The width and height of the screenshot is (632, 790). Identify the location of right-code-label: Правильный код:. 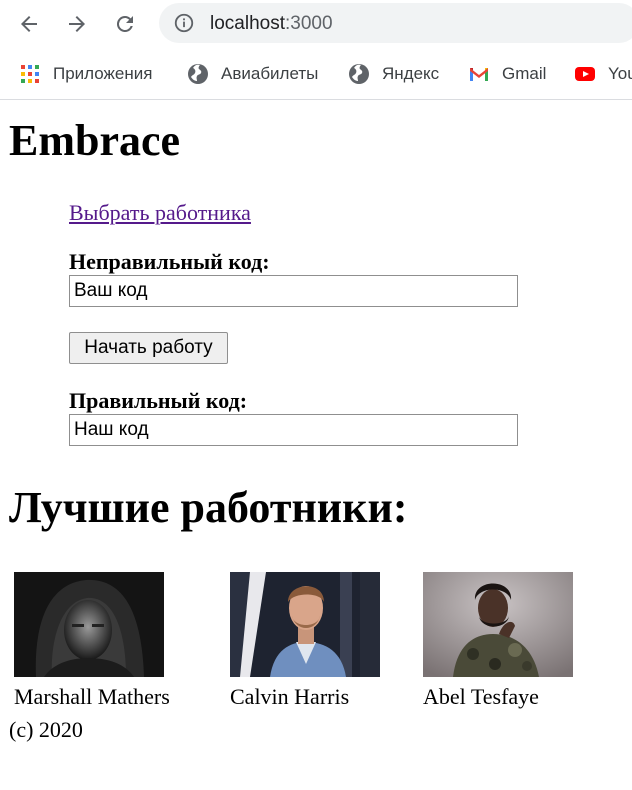
(158, 400).